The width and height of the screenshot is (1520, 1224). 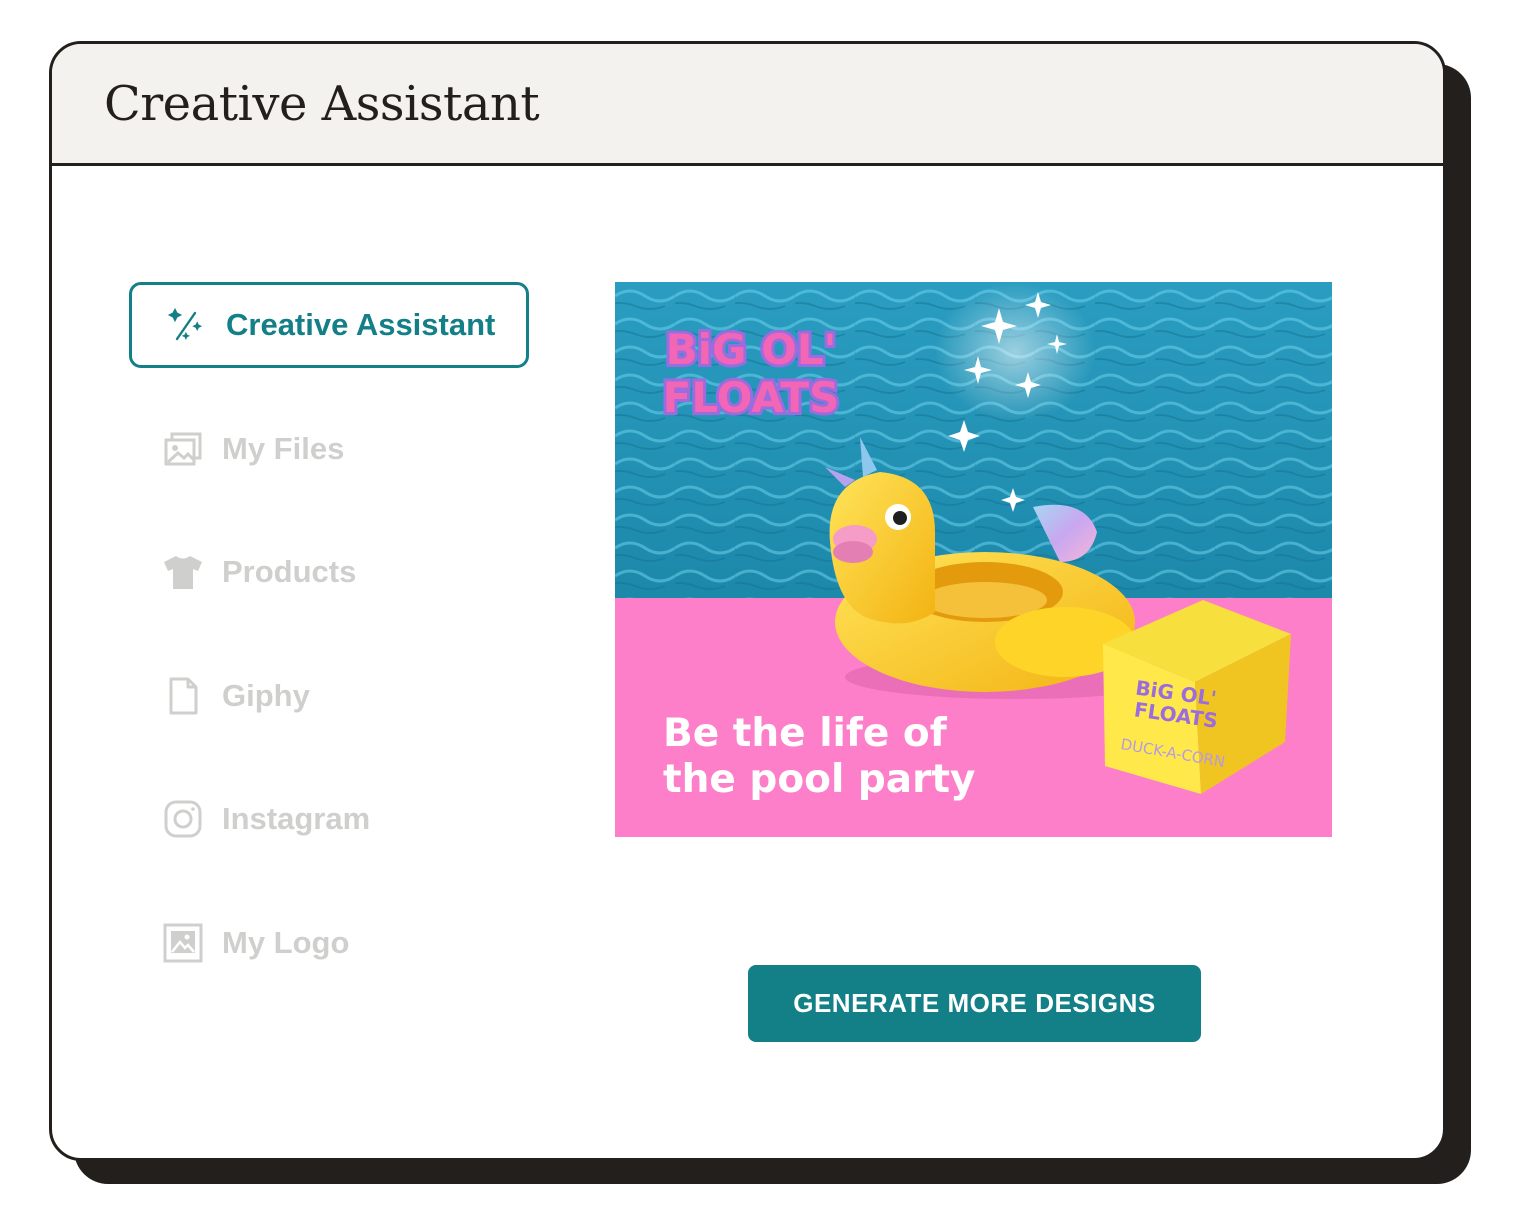 What do you see at coordinates (322, 103) in the screenshot?
I see `app-title: Creative Assistant` at bounding box center [322, 103].